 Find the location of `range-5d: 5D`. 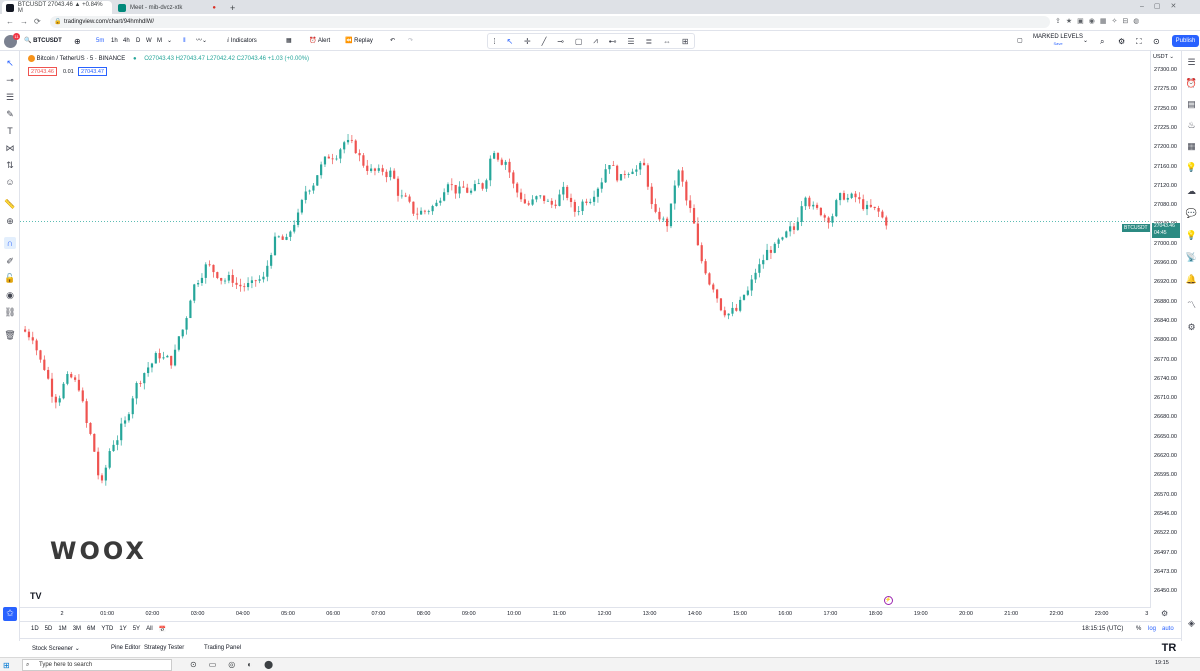

range-5d: 5D is located at coordinates (49, 629).